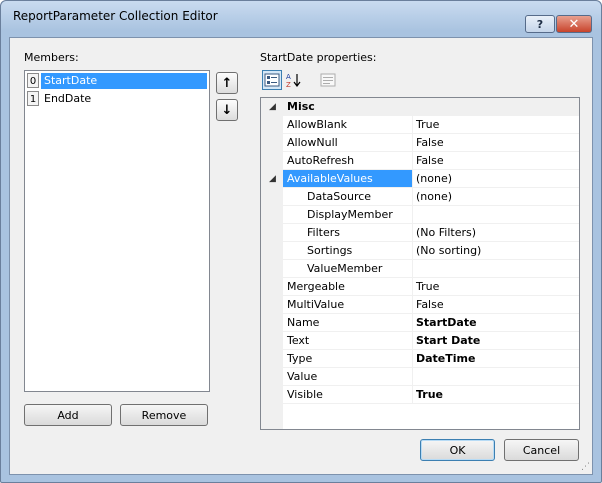  What do you see at coordinates (288, 84) in the screenshot?
I see `svg-text: Z` at bounding box center [288, 84].